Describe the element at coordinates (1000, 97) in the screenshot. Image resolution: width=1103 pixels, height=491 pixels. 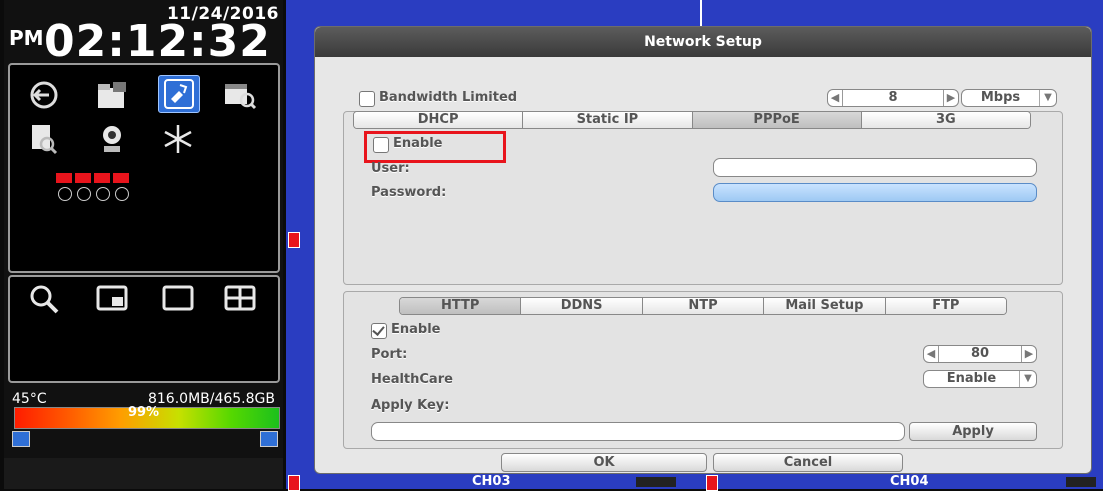
I see `bandwidth-unit-value: Mbps` at that location.